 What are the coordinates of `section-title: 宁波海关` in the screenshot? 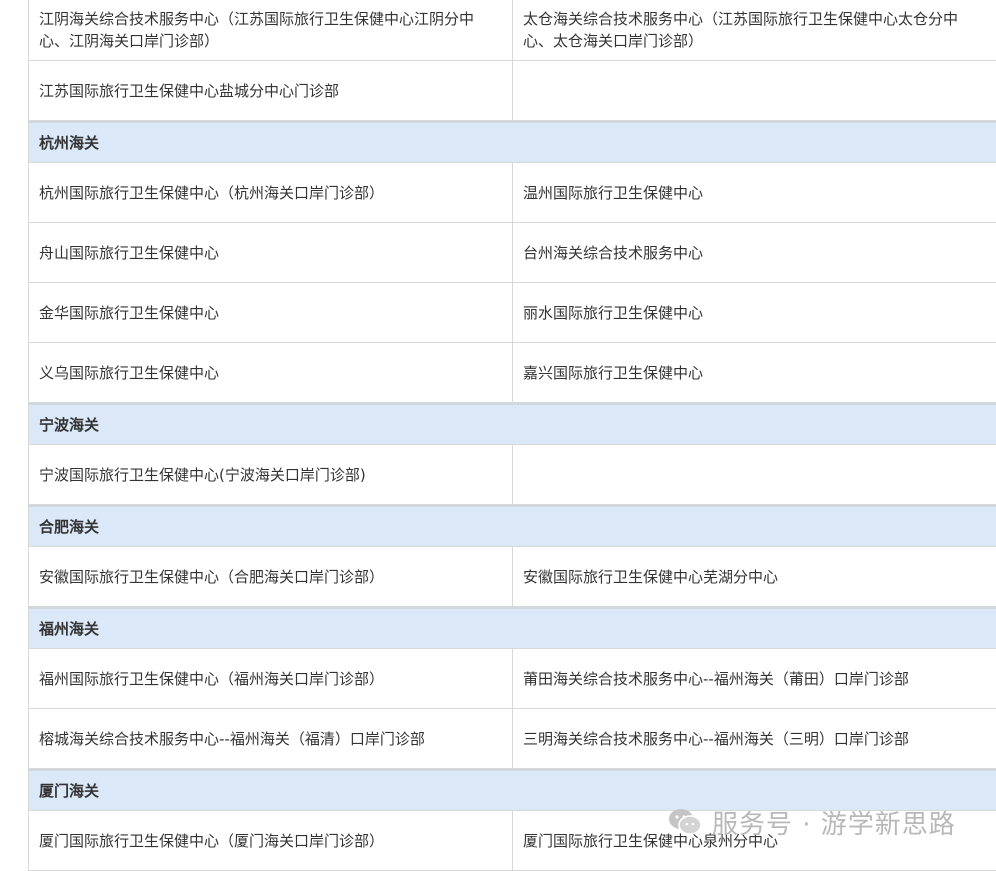 It's located at (69, 424).